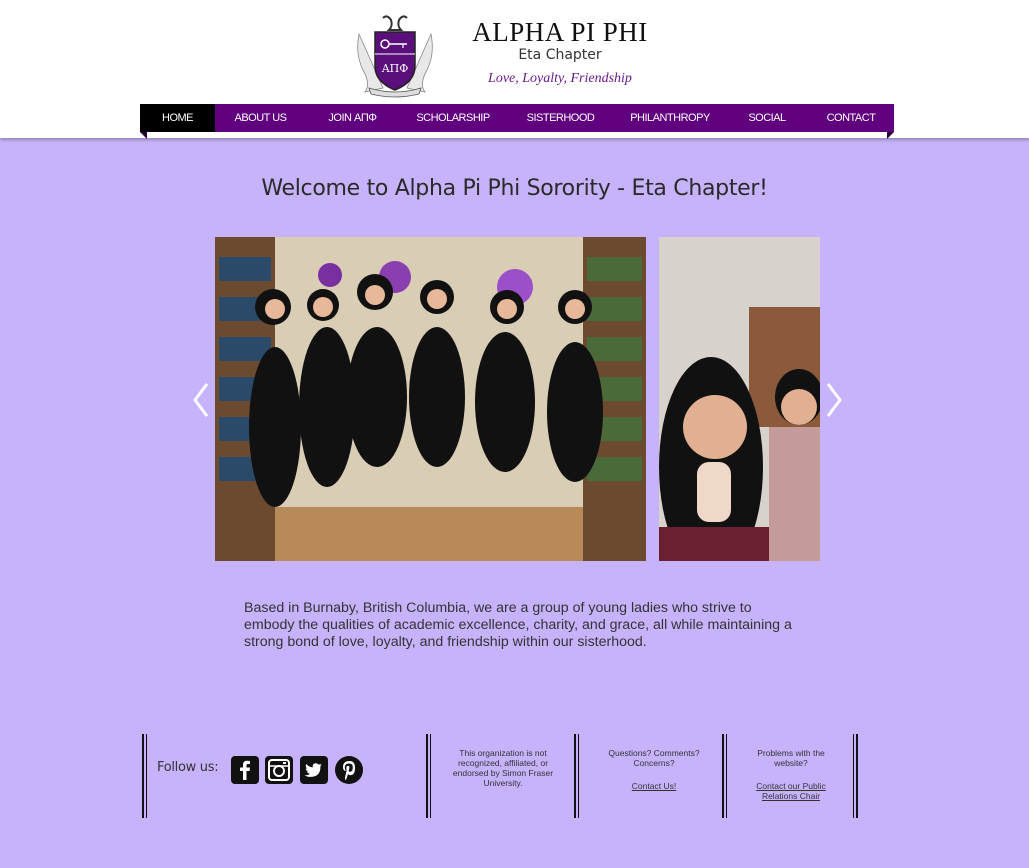  What do you see at coordinates (279, 770) in the screenshot?
I see `instagram-icon` at bounding box center [279, 770].